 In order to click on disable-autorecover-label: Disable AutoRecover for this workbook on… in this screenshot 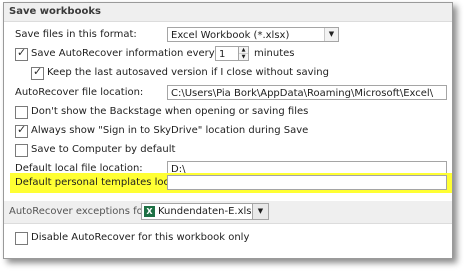, I will do `click(140, 237)`.